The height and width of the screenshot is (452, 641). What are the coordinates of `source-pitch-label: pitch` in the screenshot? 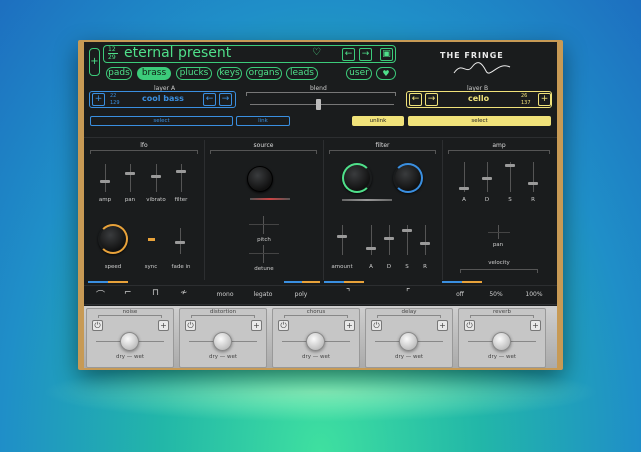 It's located at (264, 240).